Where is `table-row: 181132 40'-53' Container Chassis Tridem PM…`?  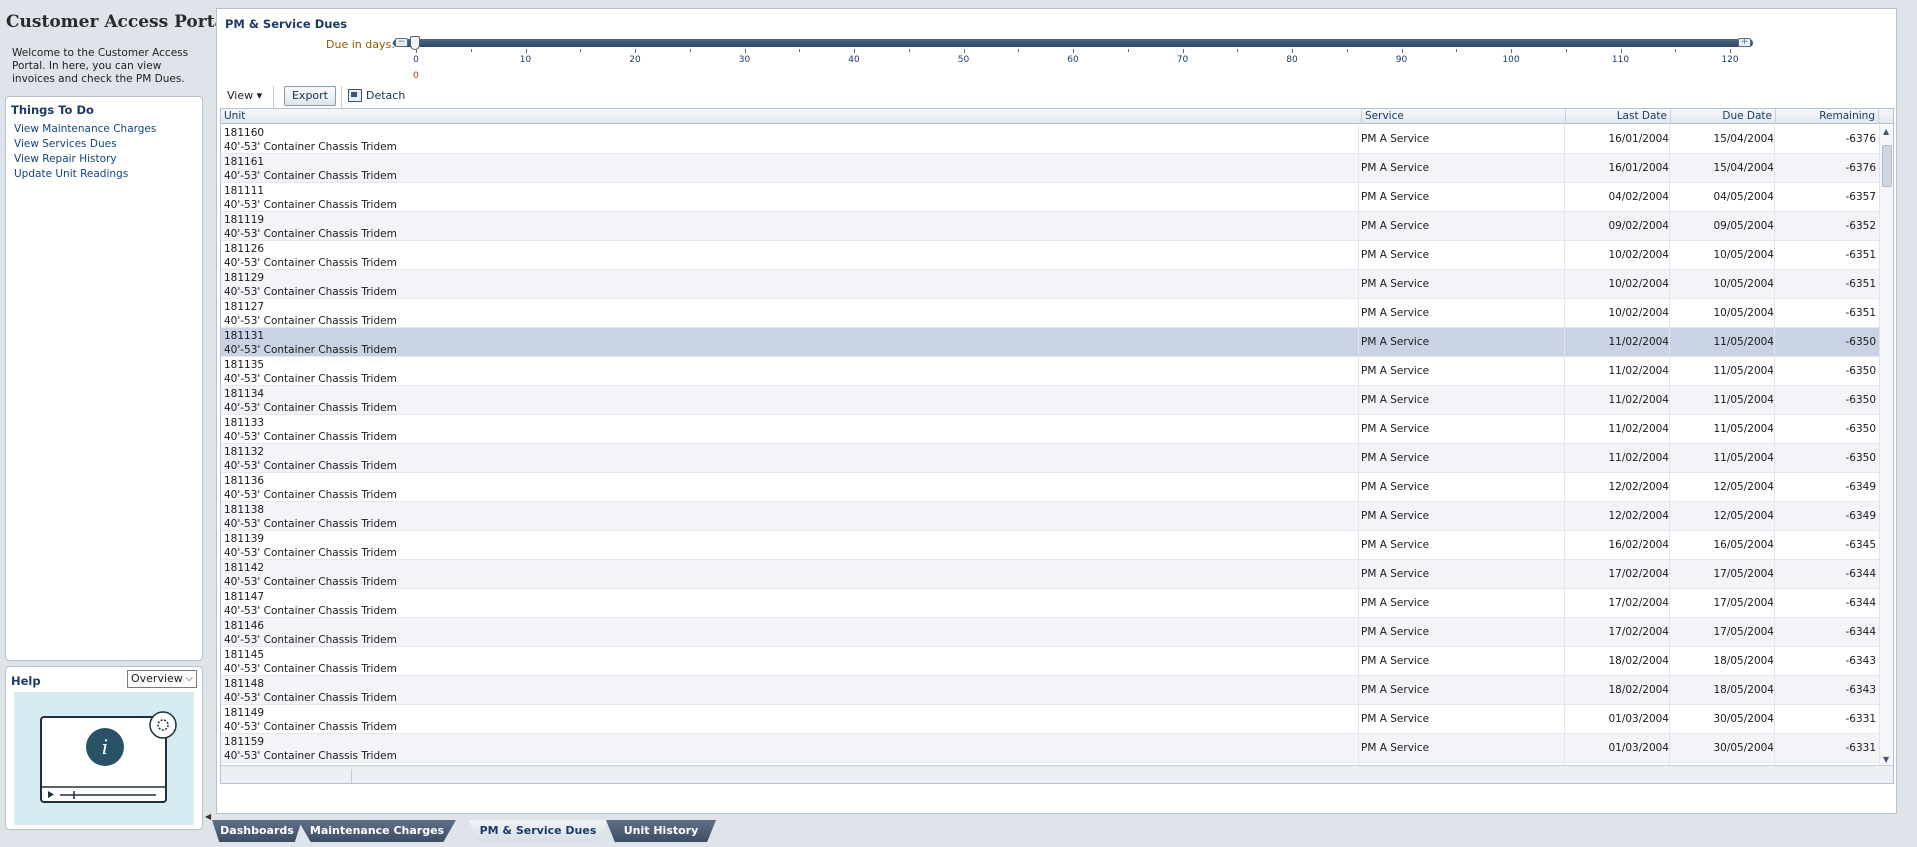
table-row: 181132 40'-53' Container Chassis Tridem PM… is located at coordinates (1050, 458).